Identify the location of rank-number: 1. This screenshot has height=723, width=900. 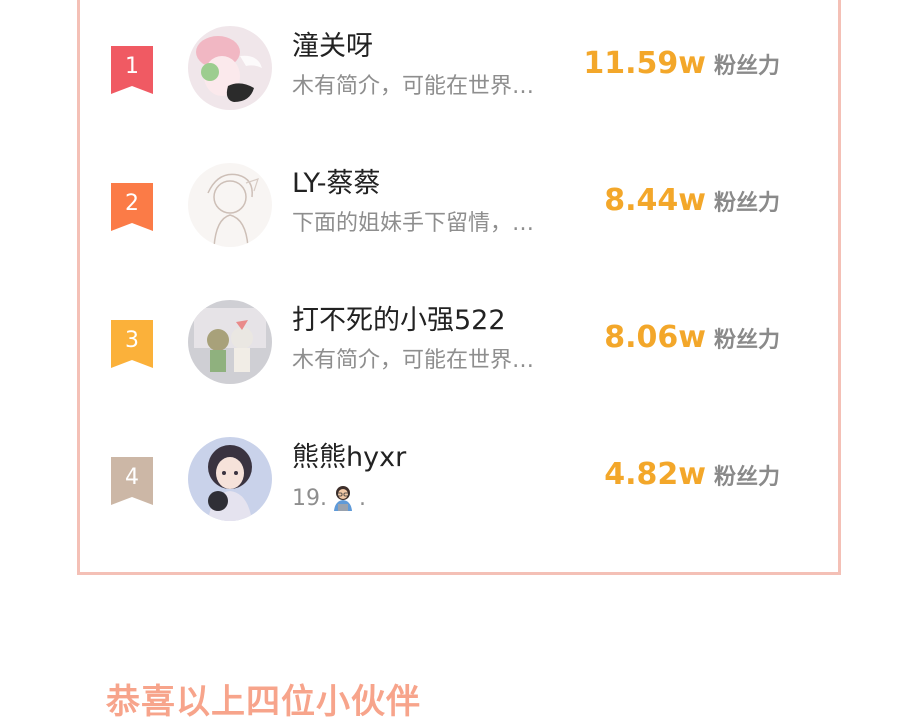
(132, 66).